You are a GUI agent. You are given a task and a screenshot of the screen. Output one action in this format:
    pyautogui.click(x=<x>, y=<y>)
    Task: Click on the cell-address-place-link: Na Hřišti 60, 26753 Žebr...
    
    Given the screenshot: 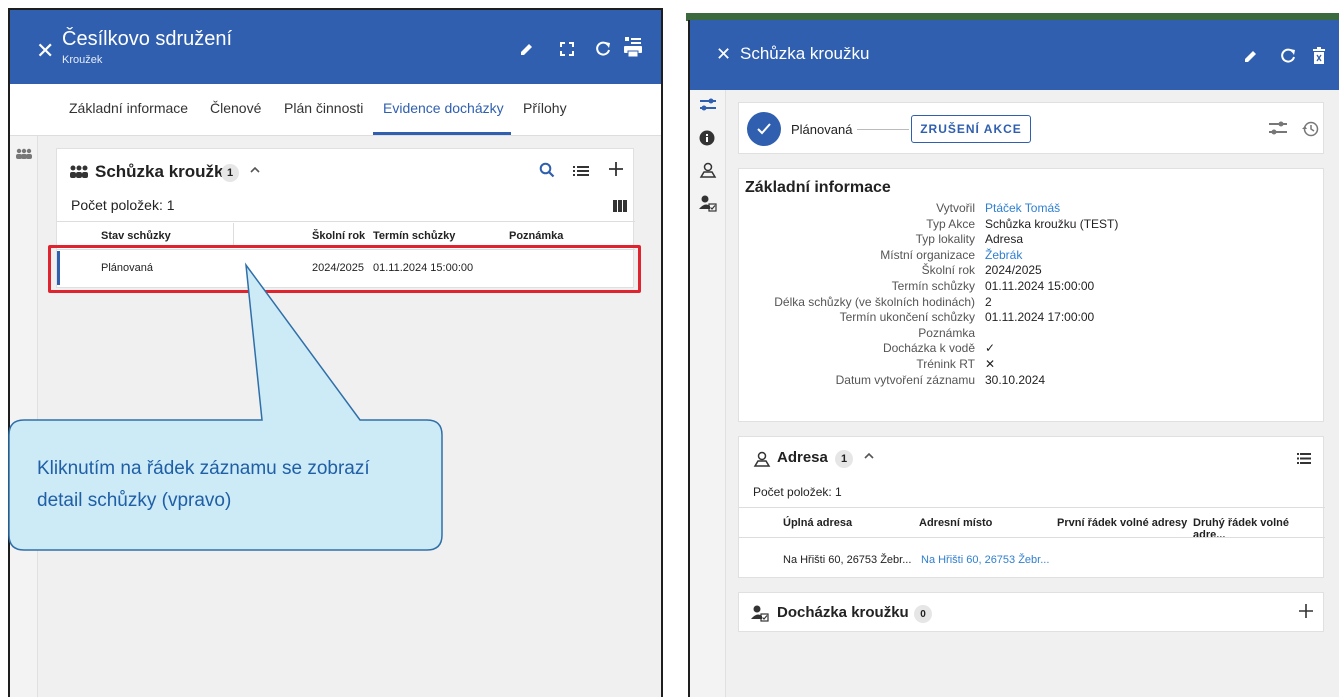 What is the action you would take?
    pyautogui.click(x=985, y=560)
    